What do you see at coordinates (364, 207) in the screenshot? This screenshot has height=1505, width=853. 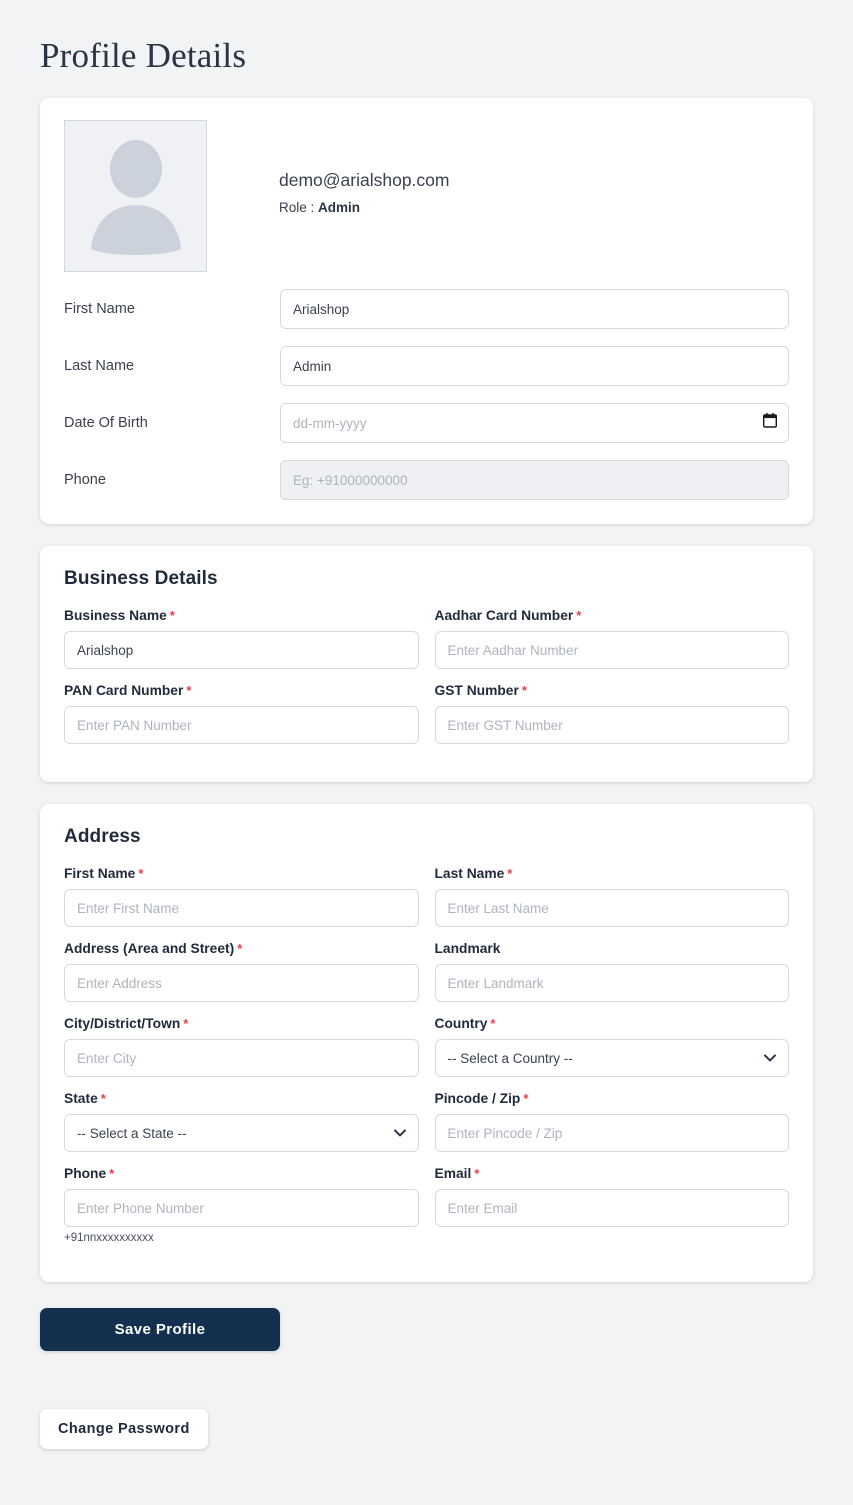 I see `profile-role: Role : Admin` at bounding box center [364, 207].